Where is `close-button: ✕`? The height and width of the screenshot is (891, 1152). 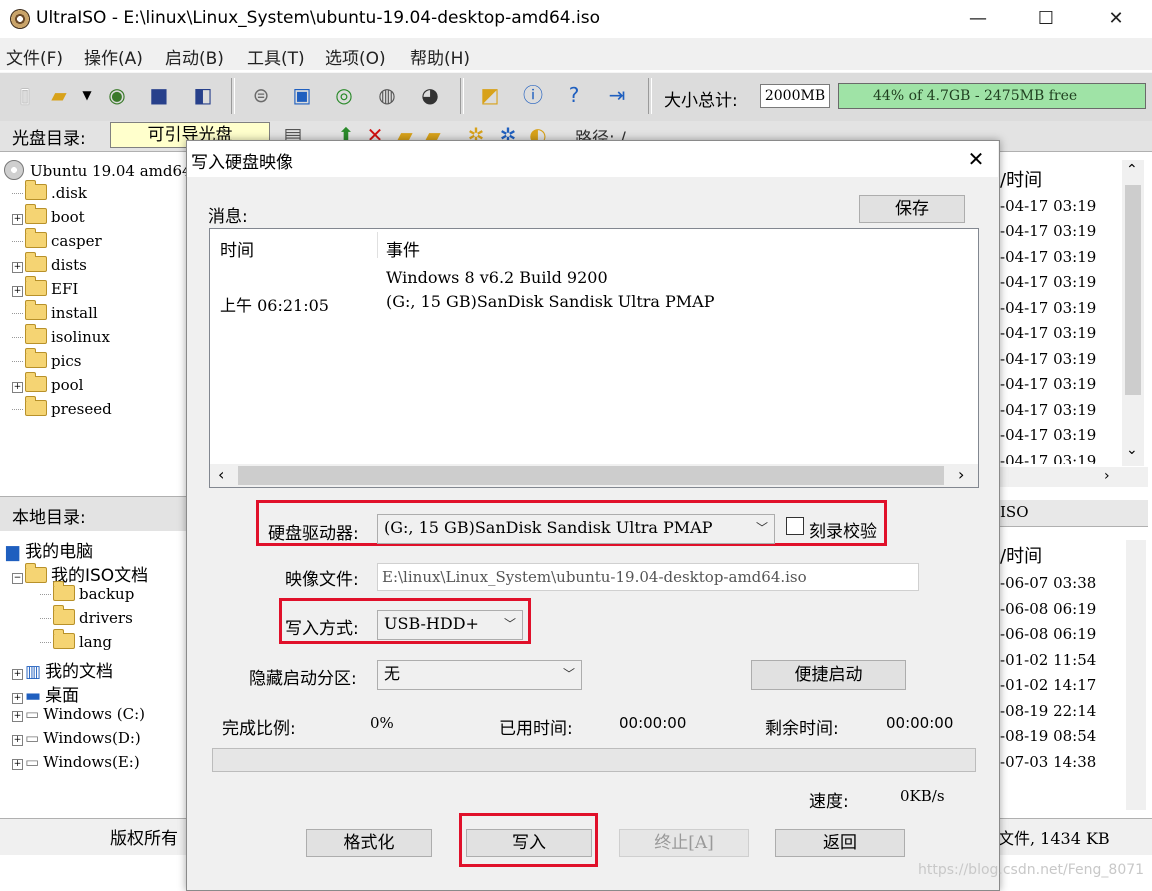
close-button: ✕ is located at coordinates (1116, 19).